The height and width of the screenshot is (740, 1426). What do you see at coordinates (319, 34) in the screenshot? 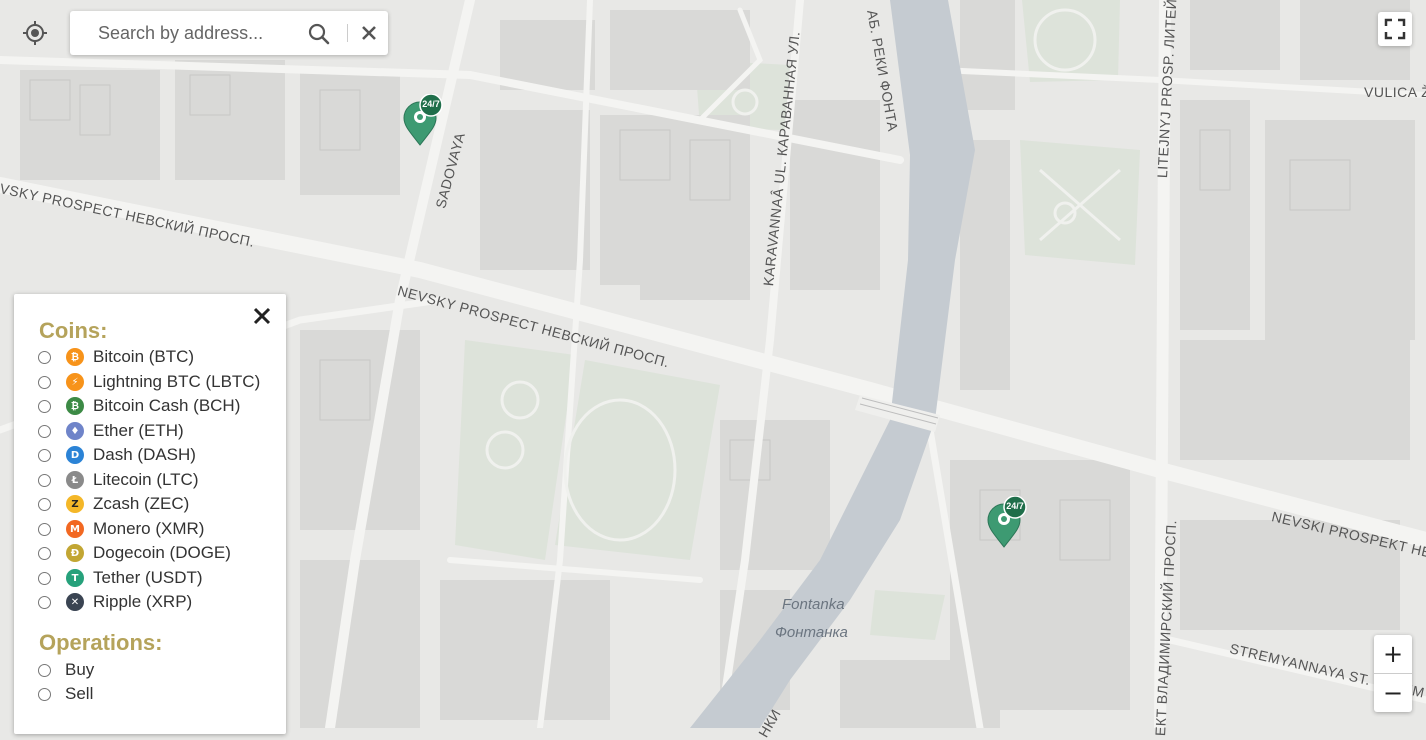
I see `search-icon` at bounding box center [319, 34].